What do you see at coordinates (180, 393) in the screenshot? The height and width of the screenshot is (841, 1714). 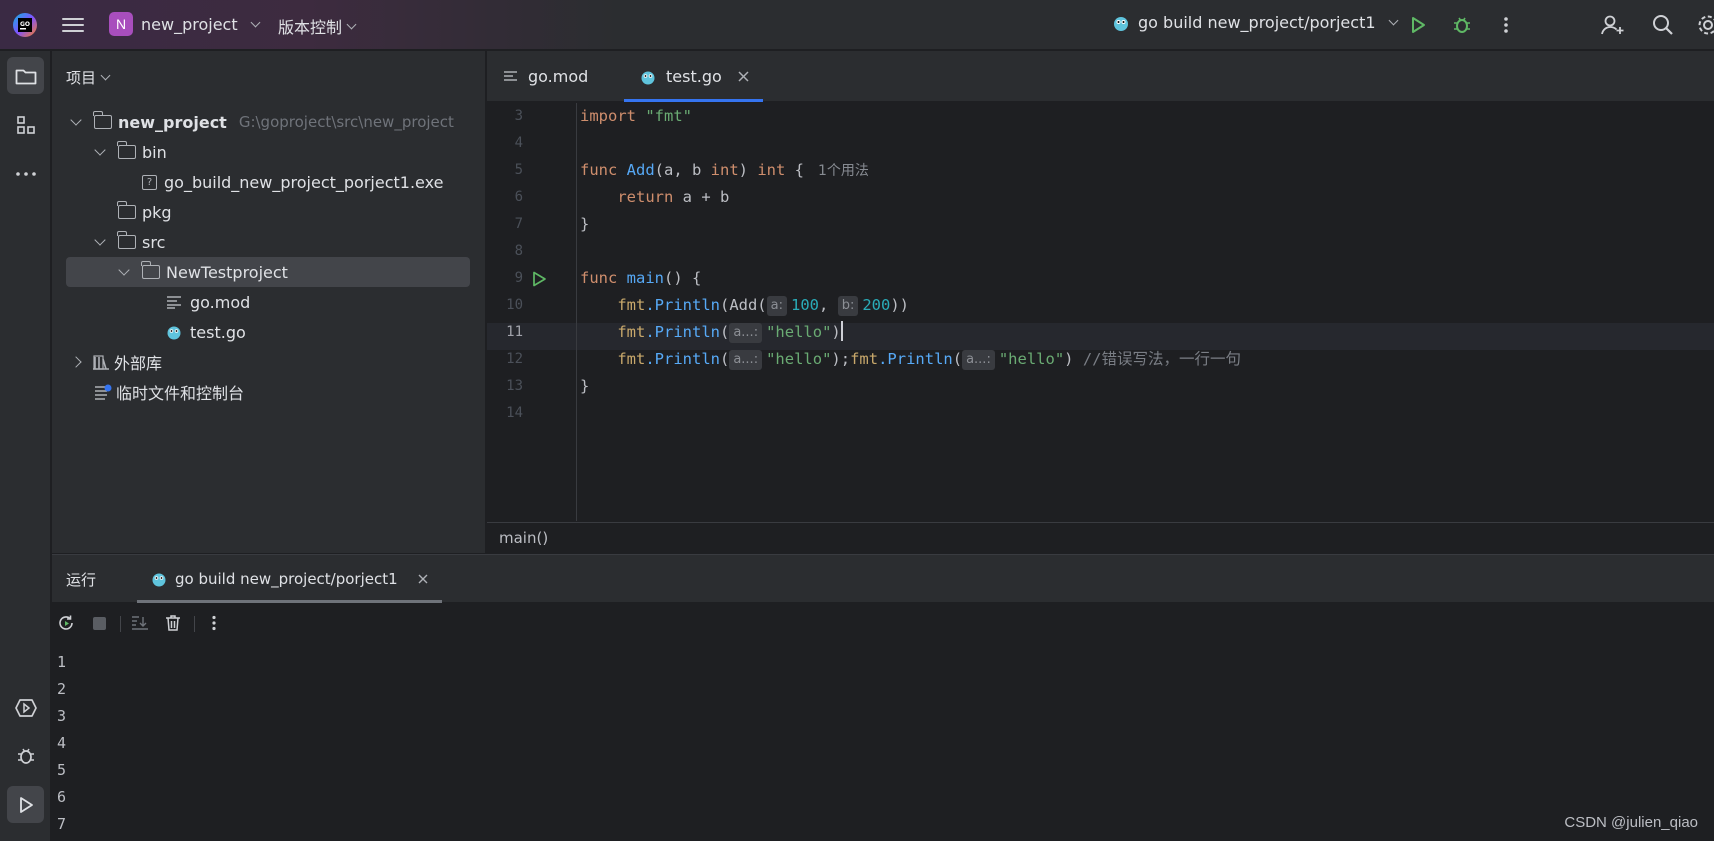 I see `tree-item-label: 临时文件和控制台` at bounding box center [180, 393].